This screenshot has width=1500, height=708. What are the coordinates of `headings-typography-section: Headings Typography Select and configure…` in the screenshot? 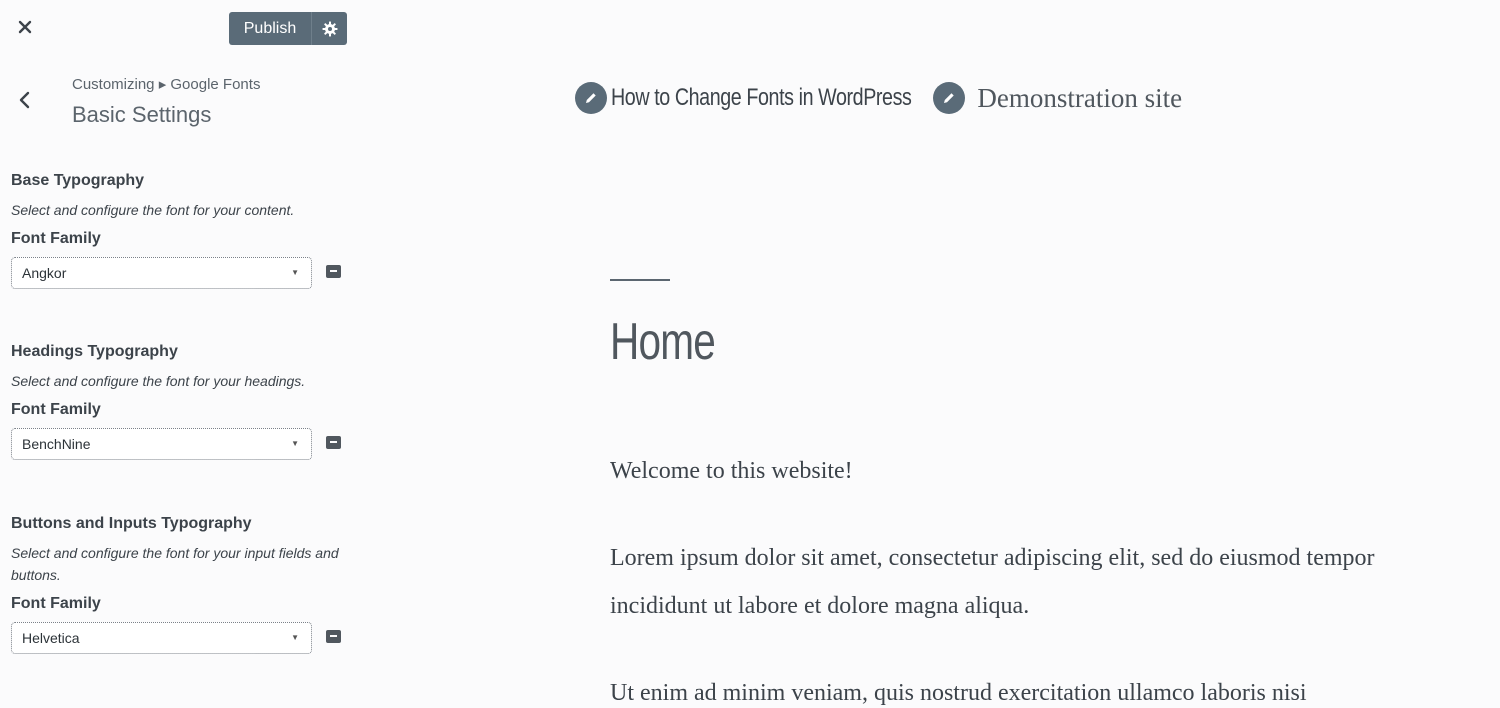 It's located at (181, 401).